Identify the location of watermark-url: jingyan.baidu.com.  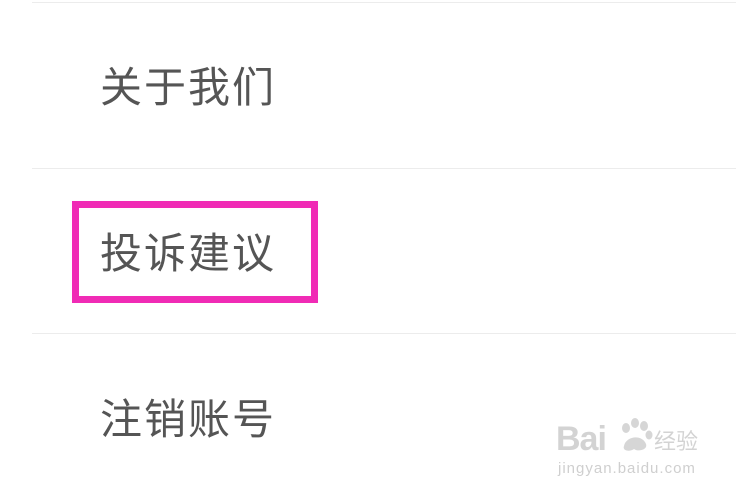
(627, 468).